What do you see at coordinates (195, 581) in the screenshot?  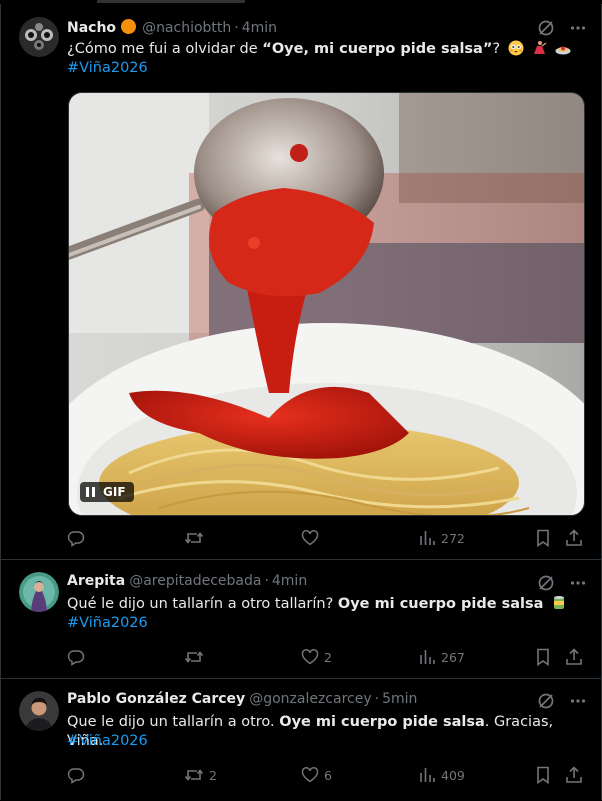 I see `user-handle: @arepitadecebada` at bounding box center [195, 581].